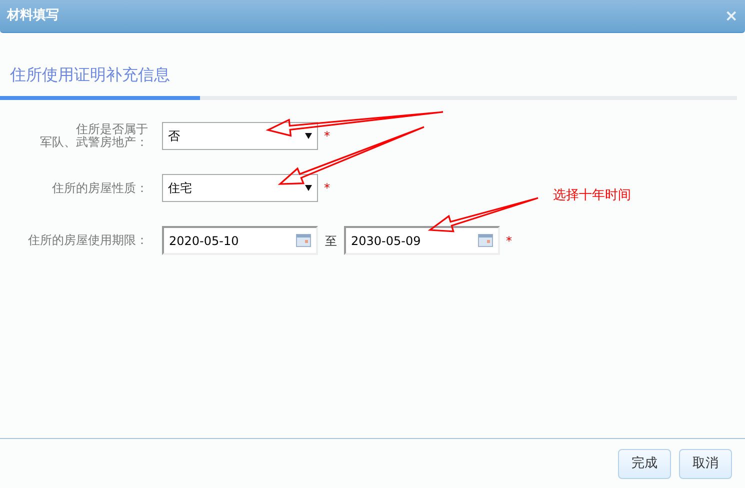 The image size is (745, 488). What do you see at coordinates (240, 240) in the screenshot?
I see `date-field: 2020-05-10` at bounding box center [240, 240].